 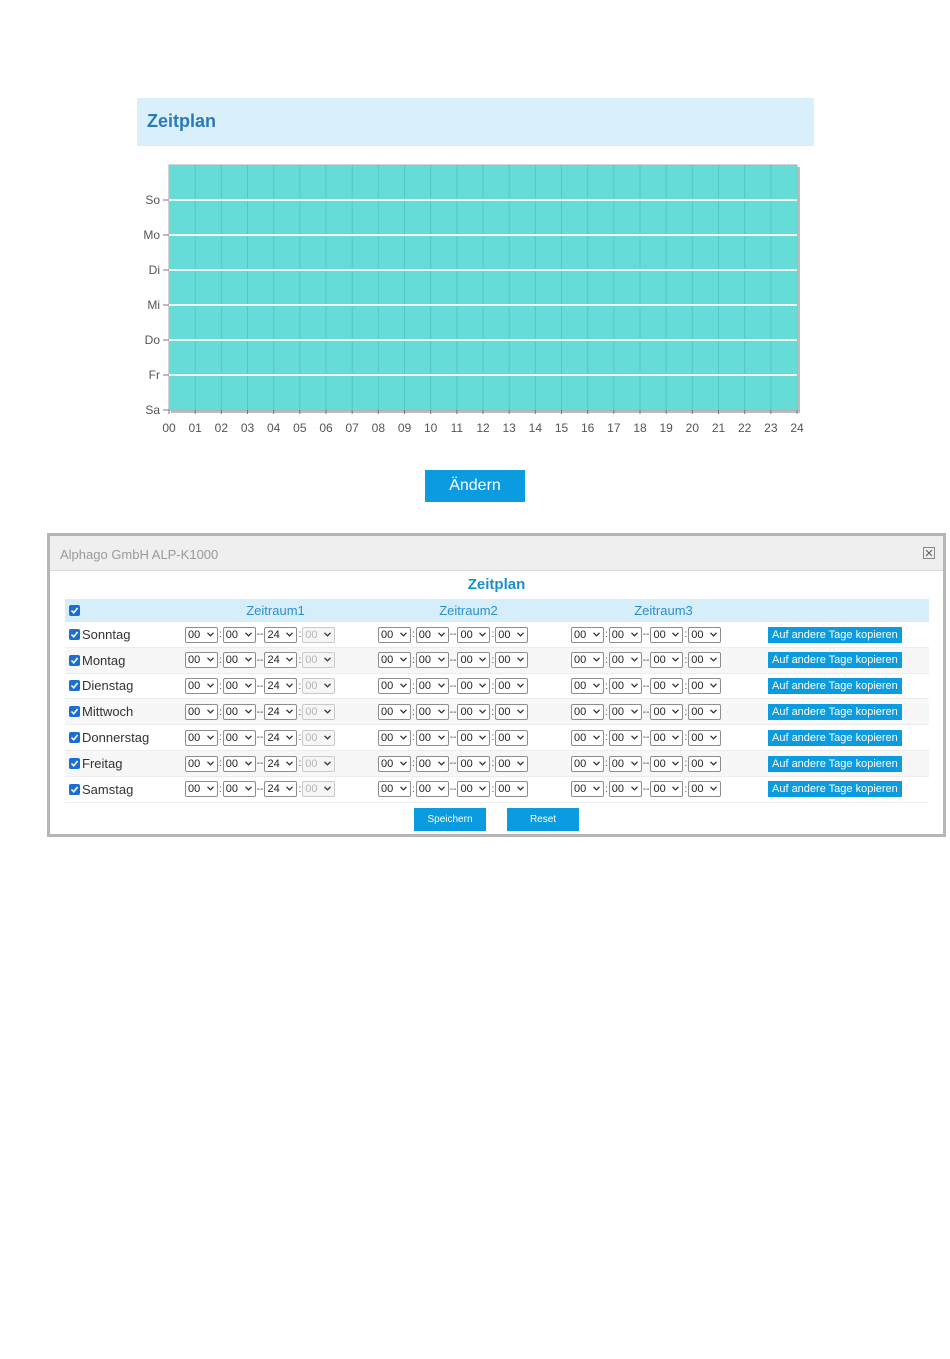 I want to click on close-icon, so click(x=929, y=553).